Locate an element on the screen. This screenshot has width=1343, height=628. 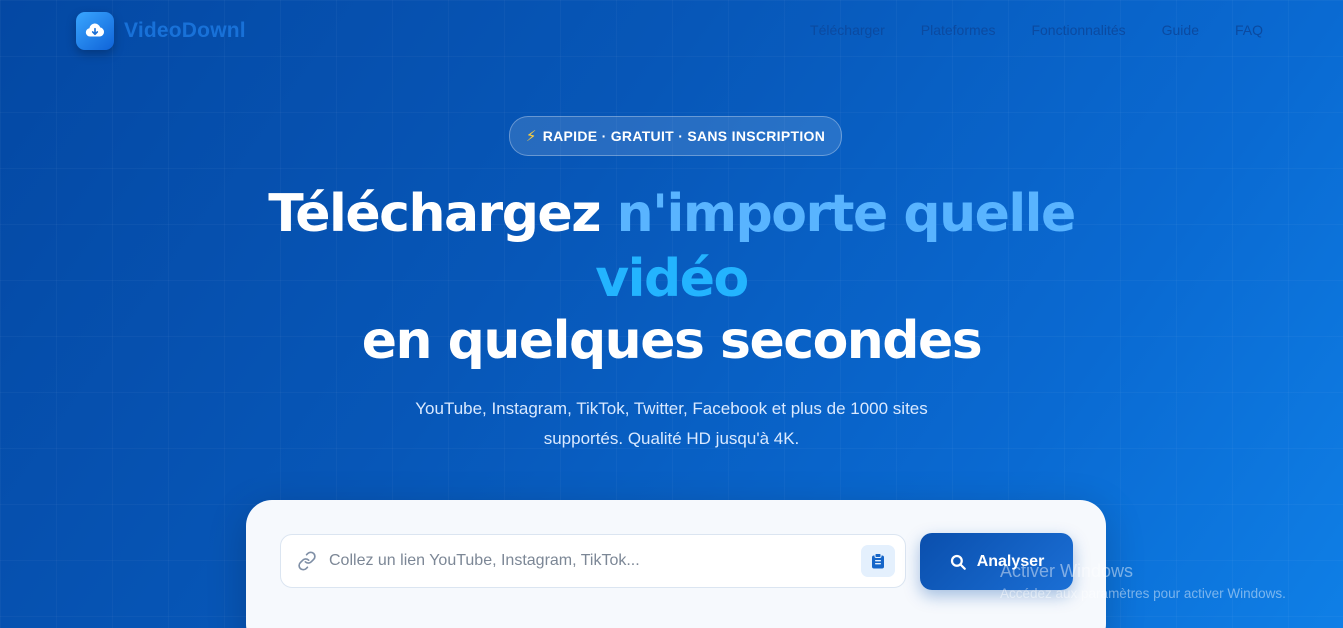
clipboard-icon is located at coordinates (878, 561).